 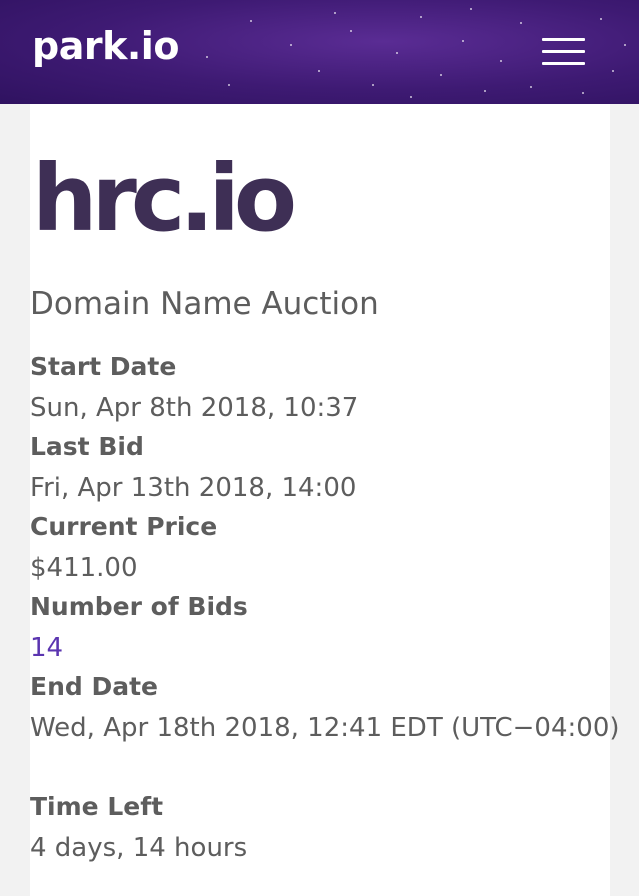 I want to click on time-left-value: 4 days, 14 hours, so click(x=139, y=848).